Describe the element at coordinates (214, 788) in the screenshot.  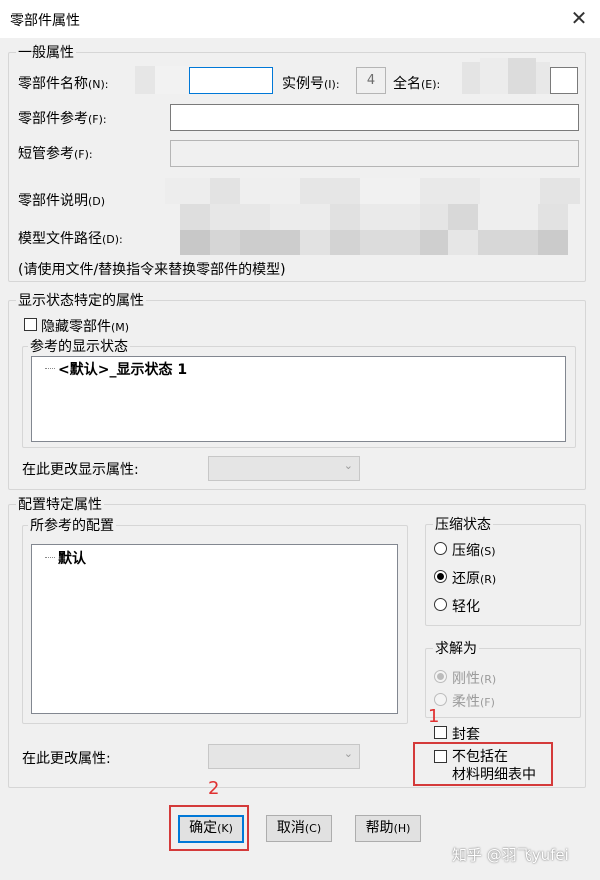
I see `annotation-number-2: 2` at that location.